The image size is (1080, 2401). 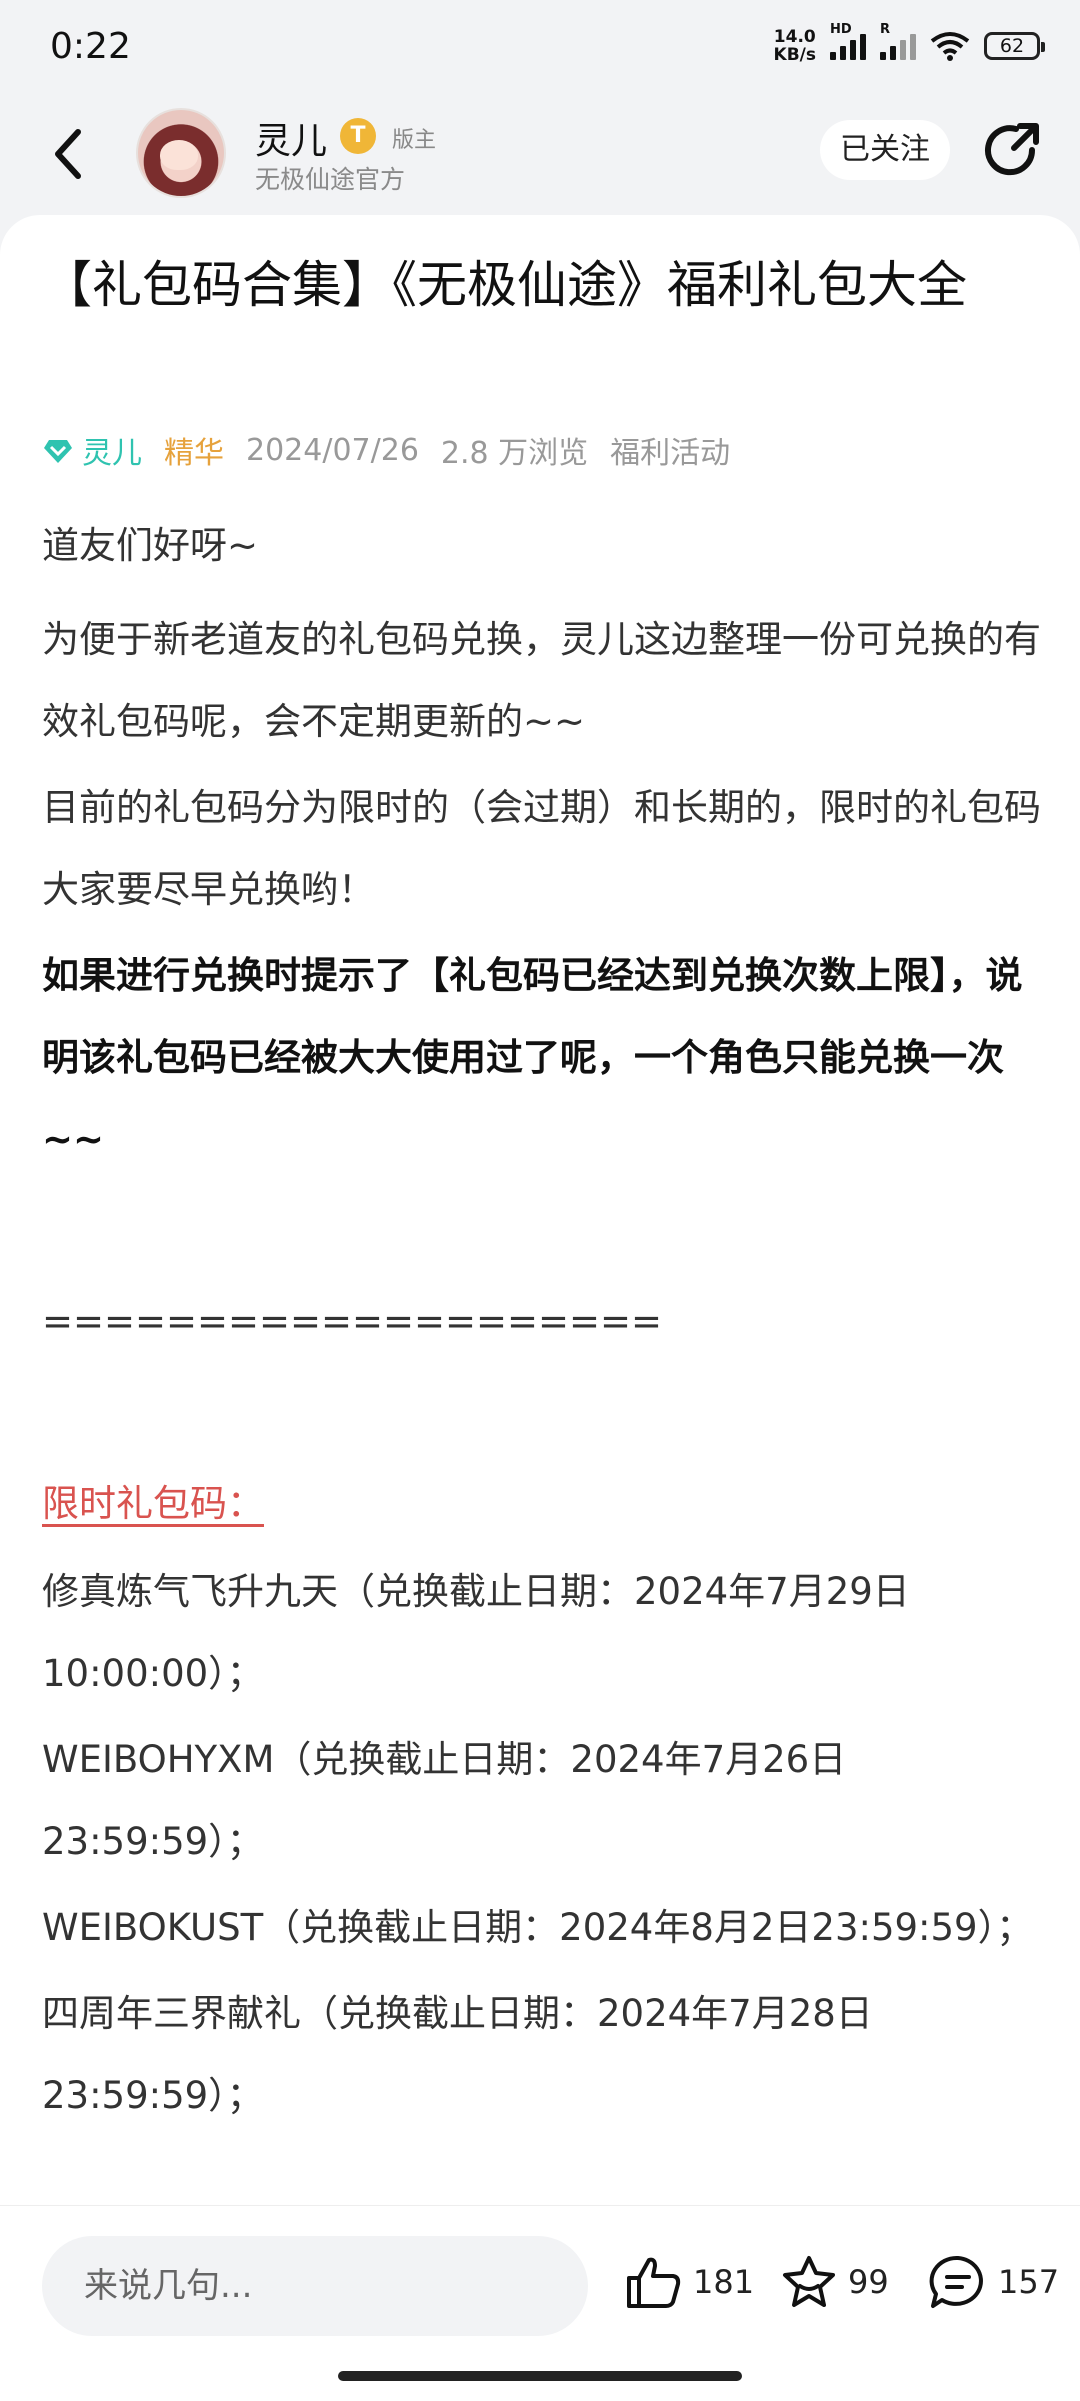 What do you see at coordinates (670, 450) in the screenshot?
I see `post-category: 福利活动` at bounding box center [670, 450].